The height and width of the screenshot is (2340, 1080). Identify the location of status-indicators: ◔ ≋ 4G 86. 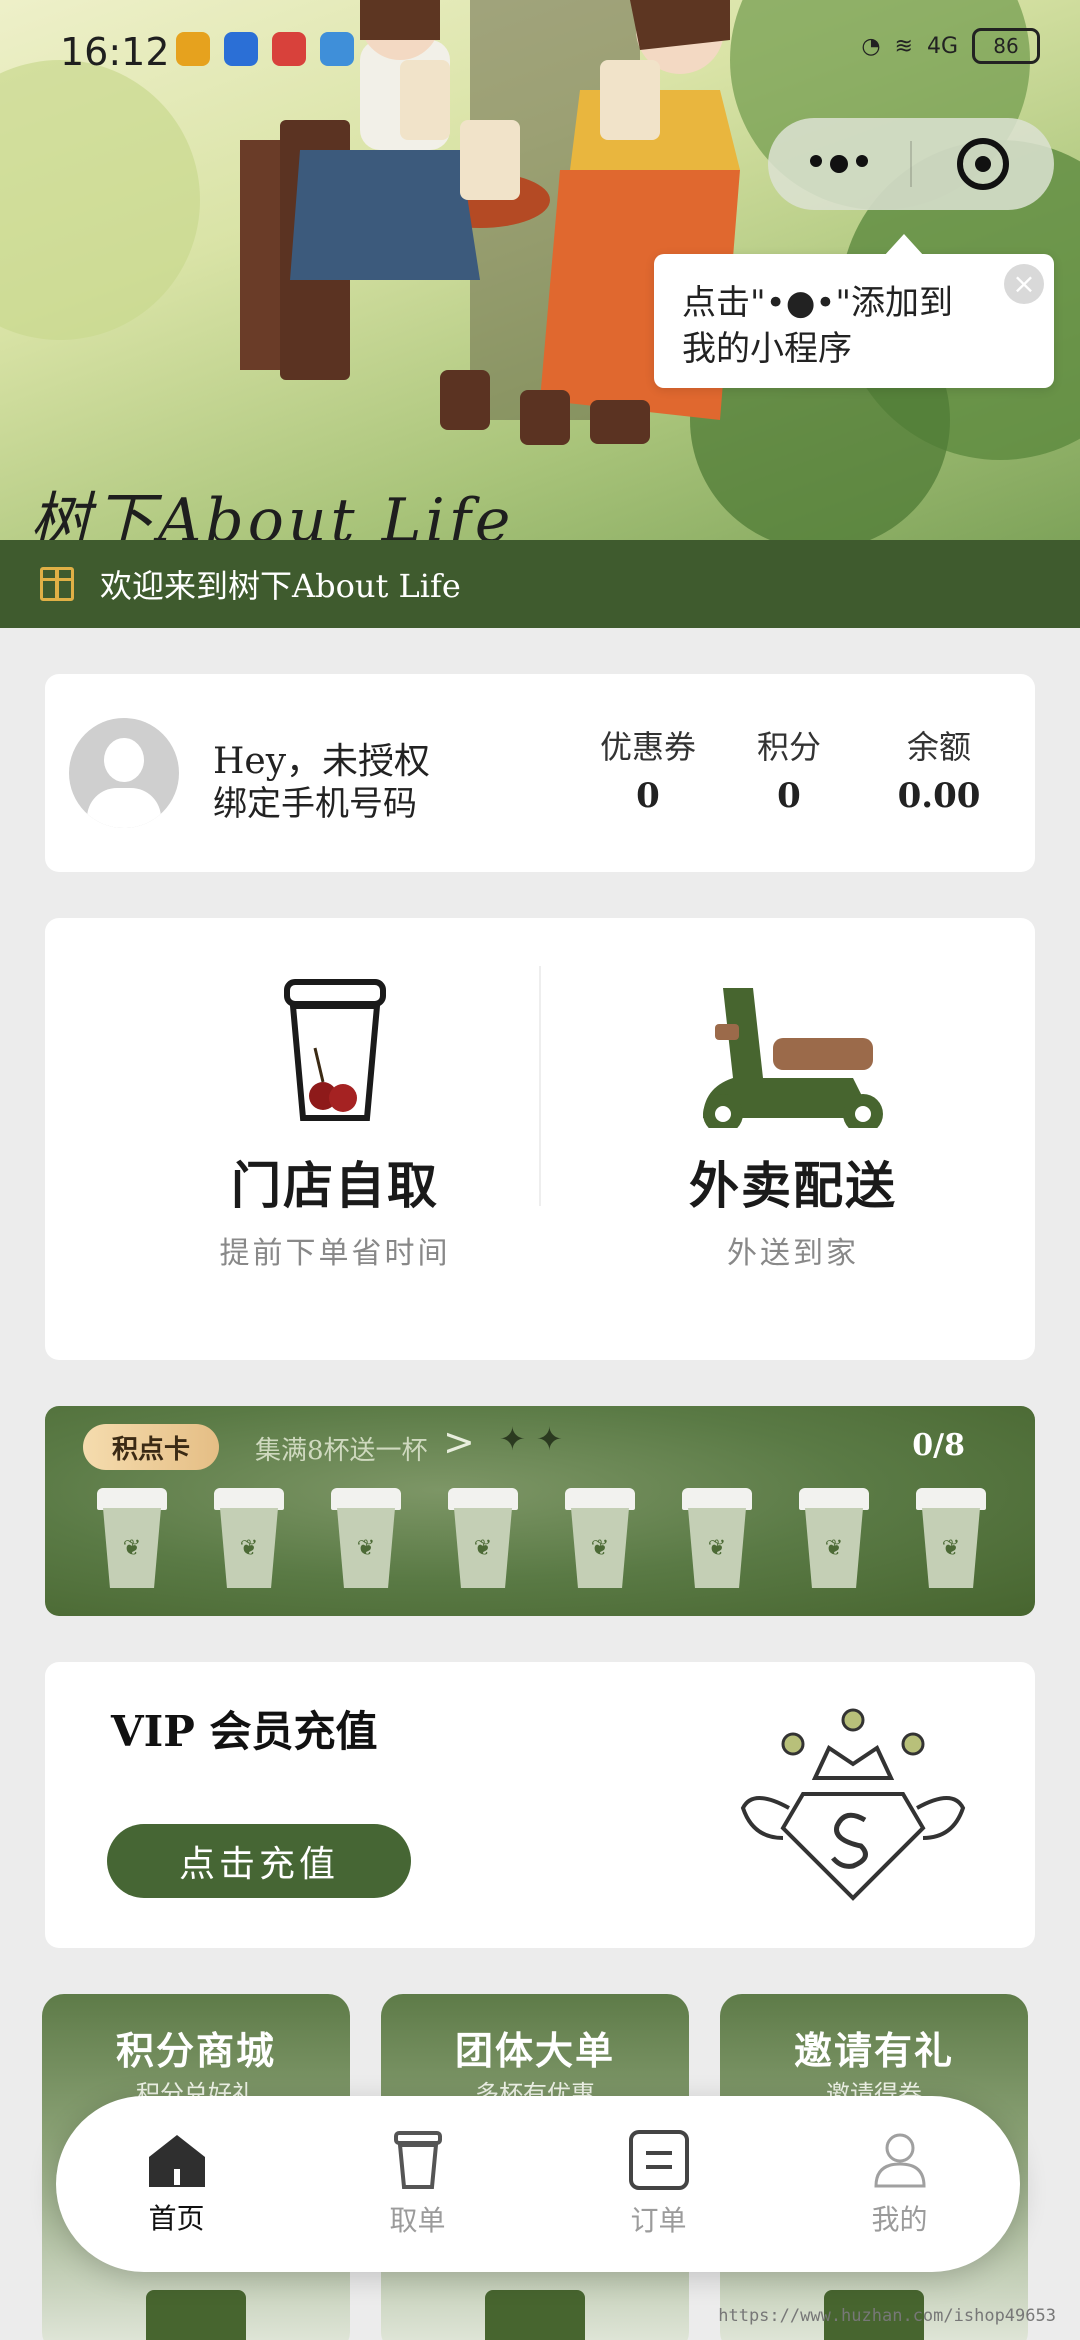
(950, 46).